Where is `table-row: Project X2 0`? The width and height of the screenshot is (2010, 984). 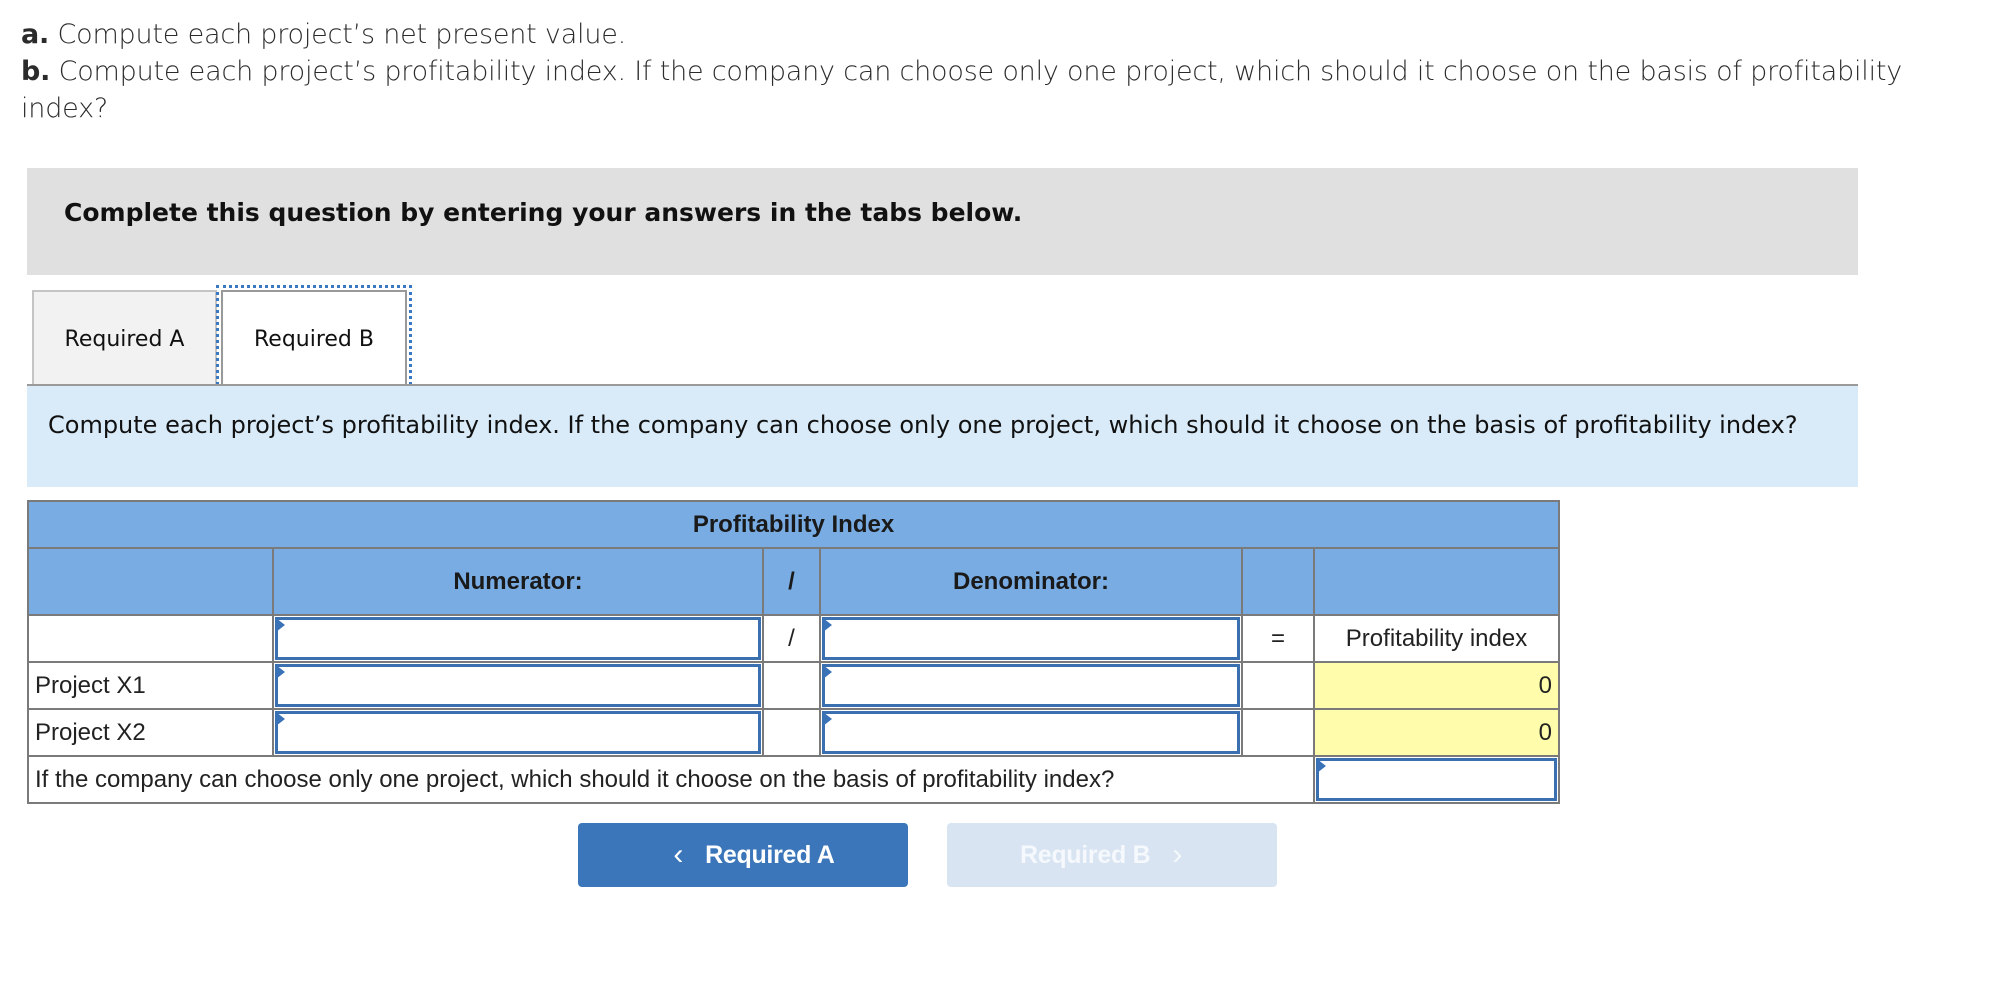
table-row: Project X2 0 is located at coordinates (794, 732).